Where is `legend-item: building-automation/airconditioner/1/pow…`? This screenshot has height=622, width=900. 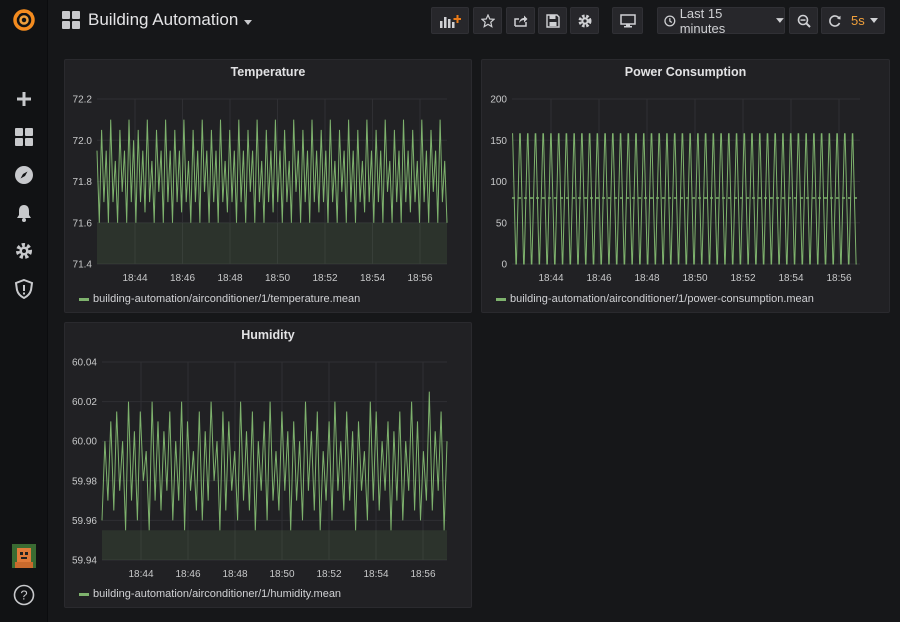 legend-item: building-automation/airconditioner/1/pow… is located at coordinates (655, 299).